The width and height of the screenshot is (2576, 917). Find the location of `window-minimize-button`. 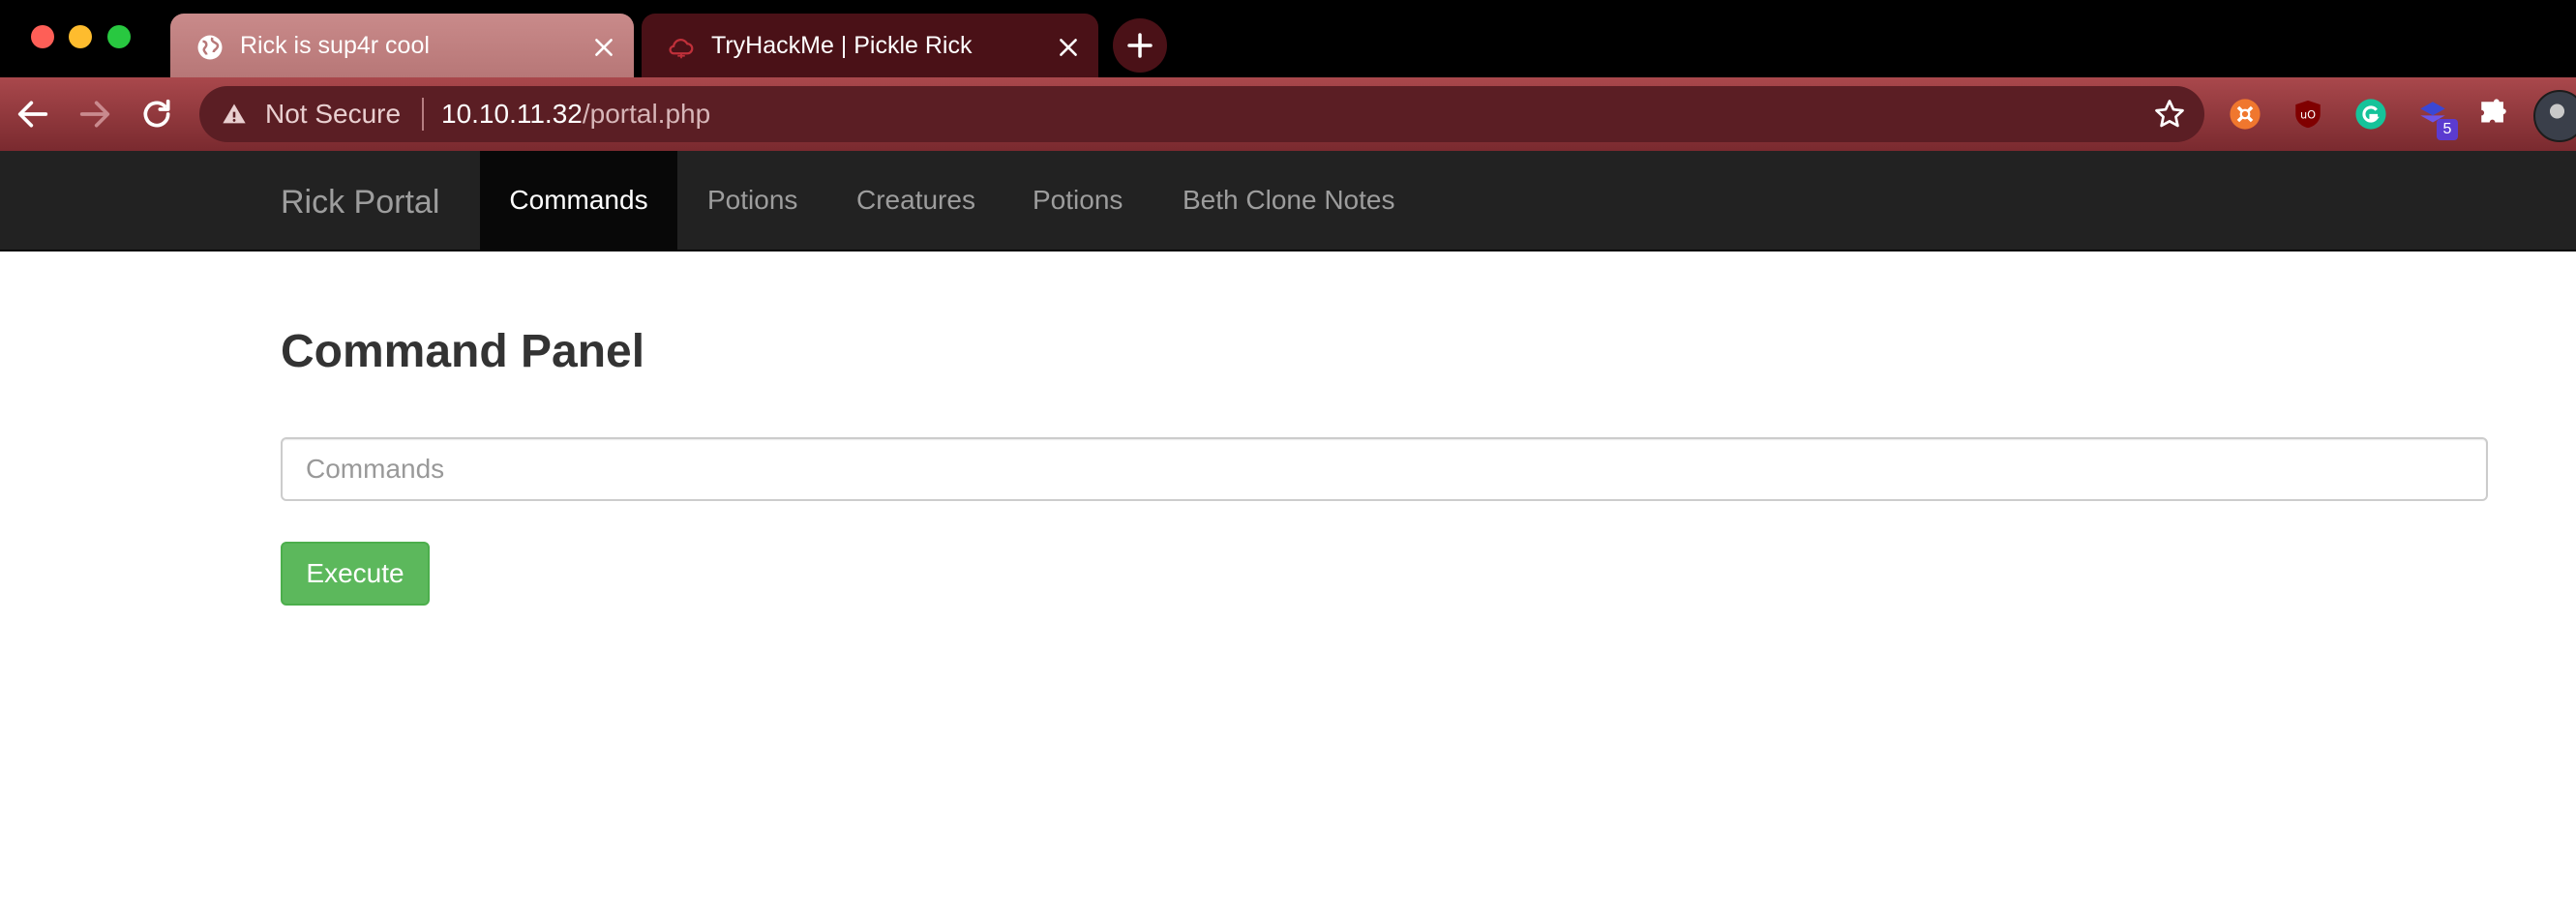

window-minimize-button is located at coordinates (80, 36).